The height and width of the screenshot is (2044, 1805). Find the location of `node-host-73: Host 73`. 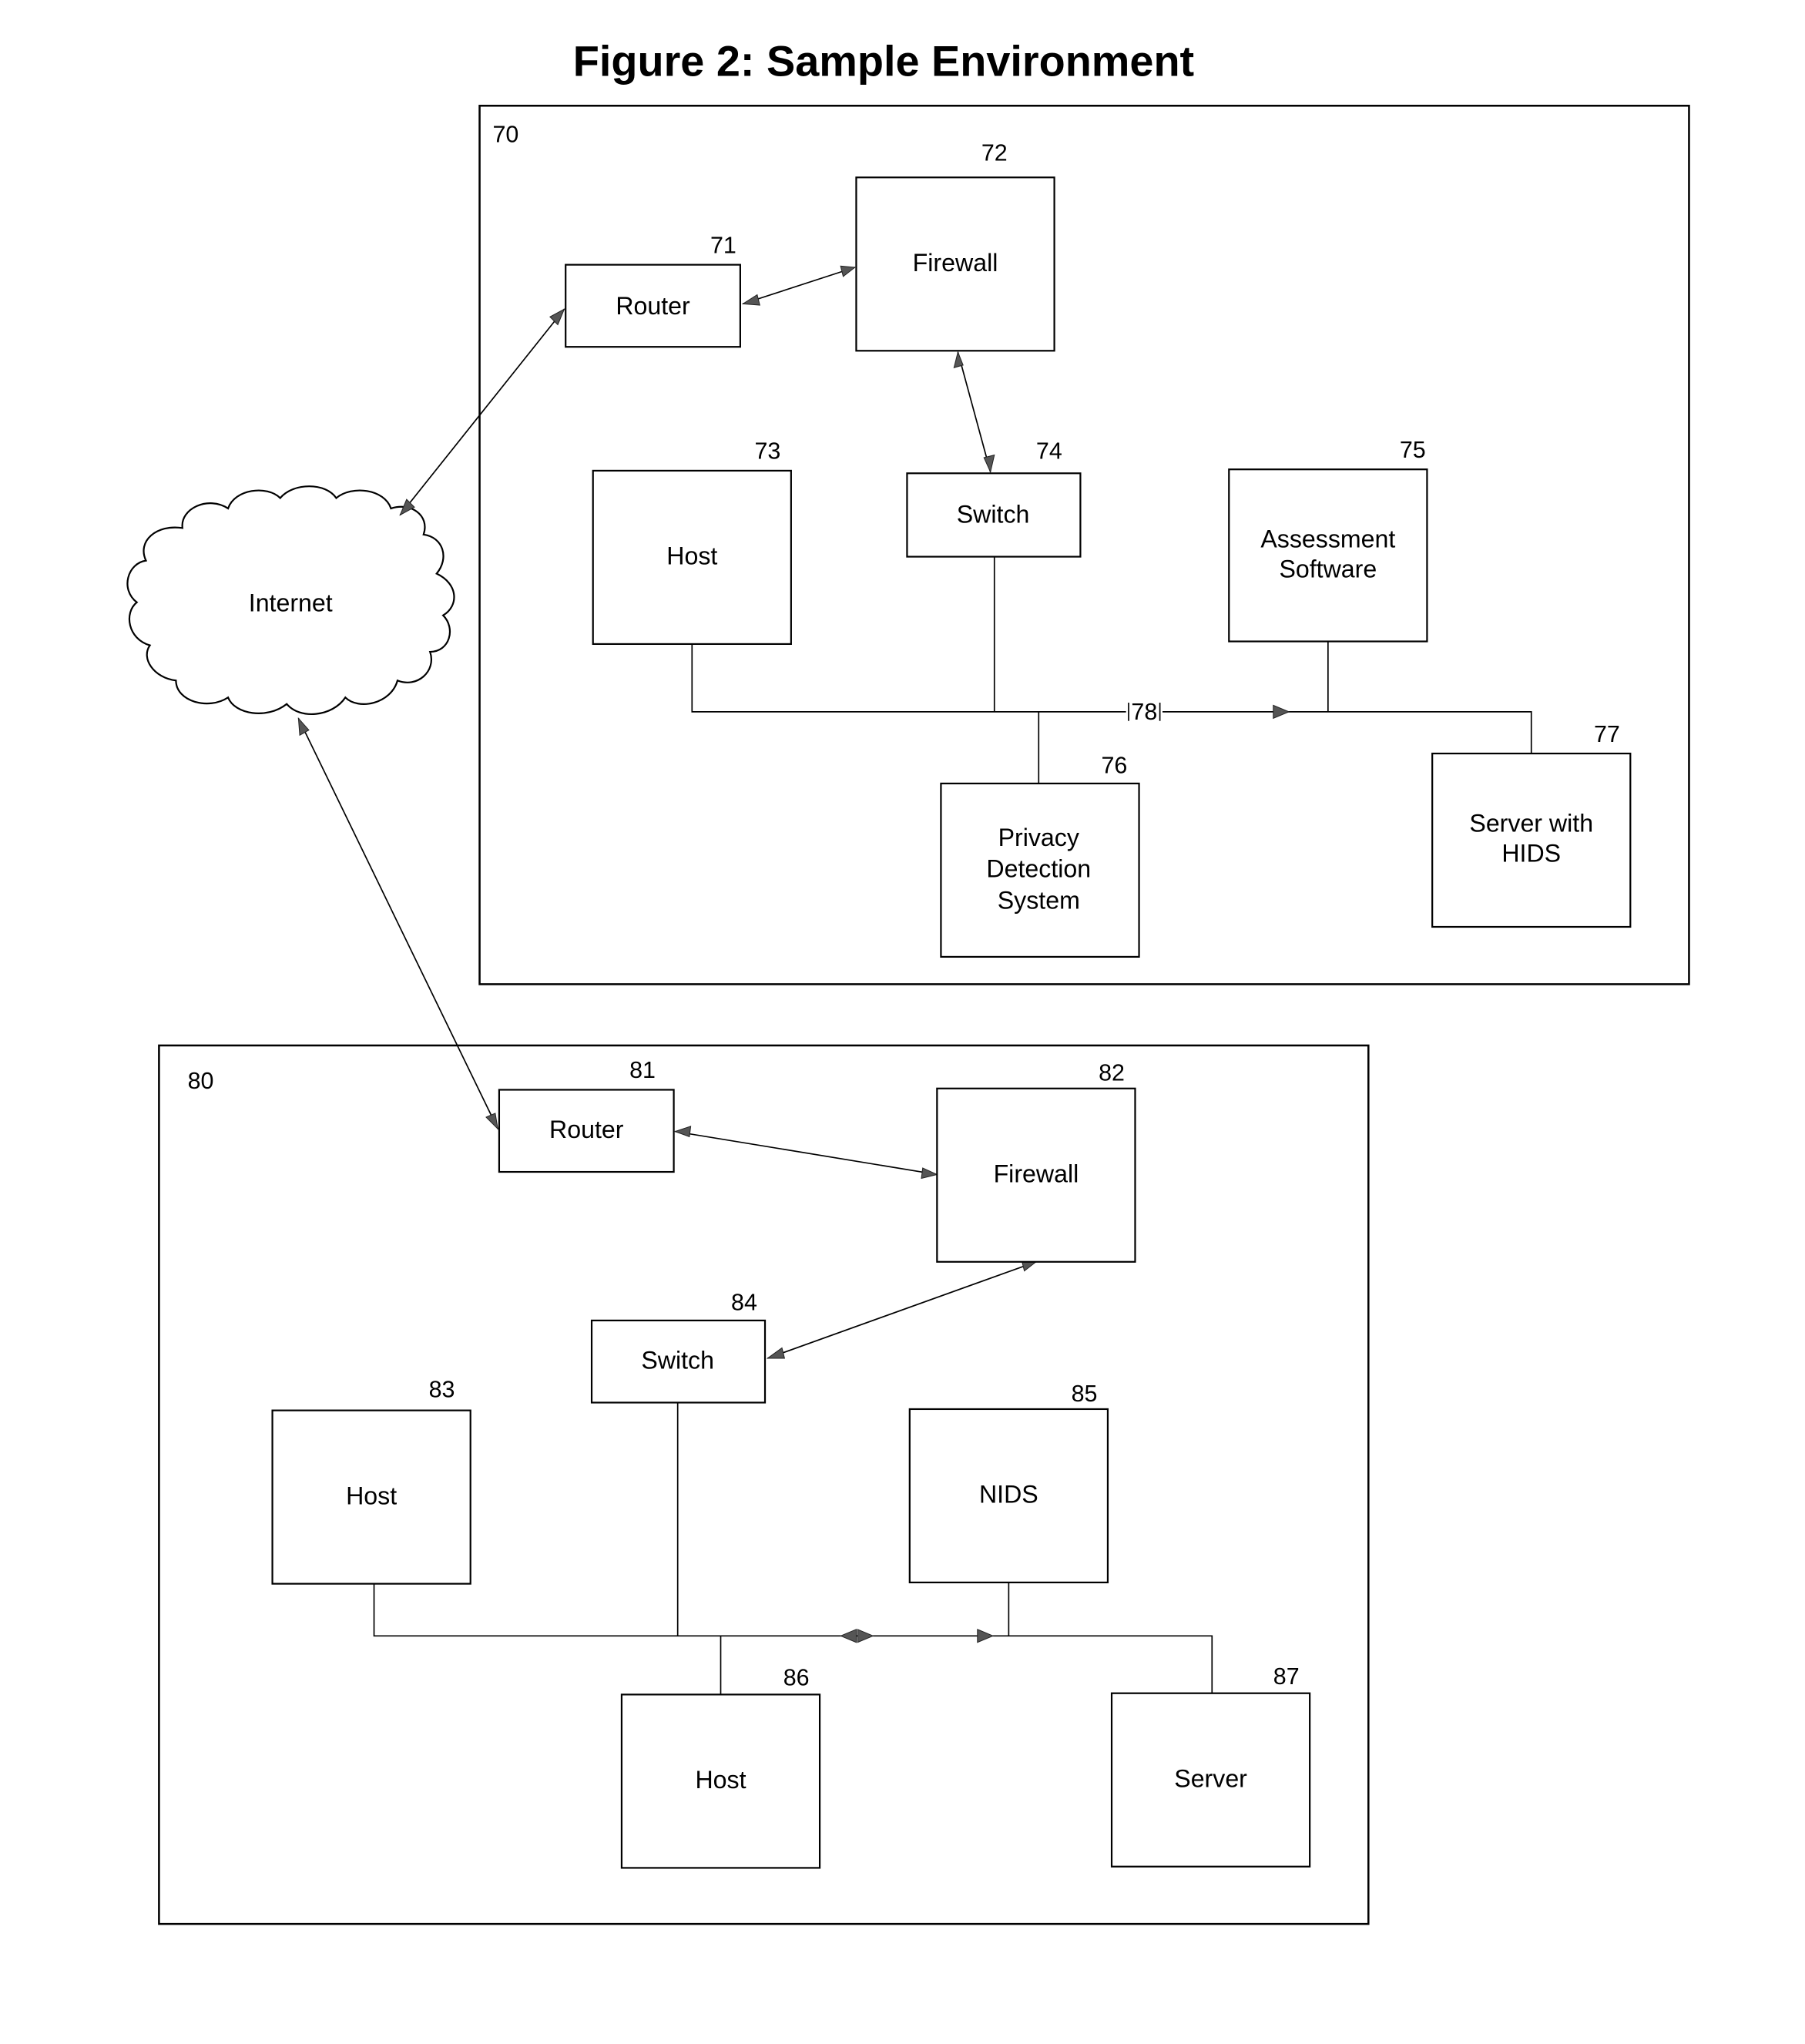

node-host-73: Host 73 is located at coordinates (692, 542).